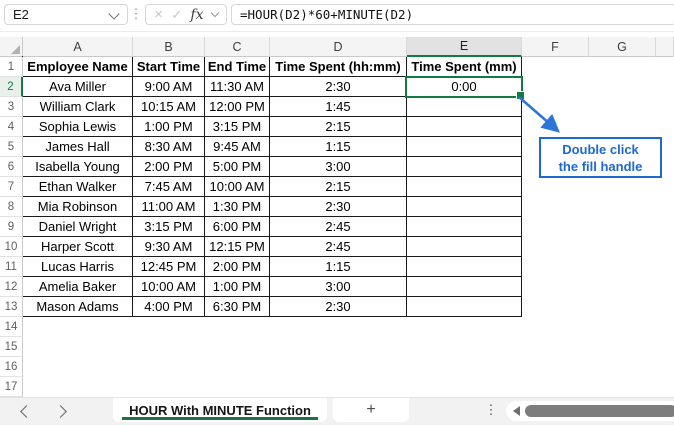 The image size is (674, 425). Describe the element at coordinates (176, 14) in the screenshot. I see `enter-icon: ✓` at that location.